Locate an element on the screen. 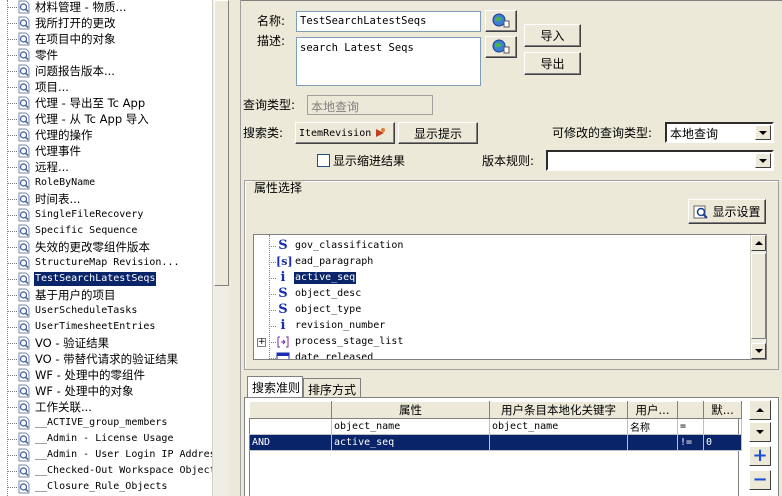 Image resolution: width=782 pixels, height=496 pixels. tree-item: WF - 处理中的零组件 is located at coordinates (106, 375).